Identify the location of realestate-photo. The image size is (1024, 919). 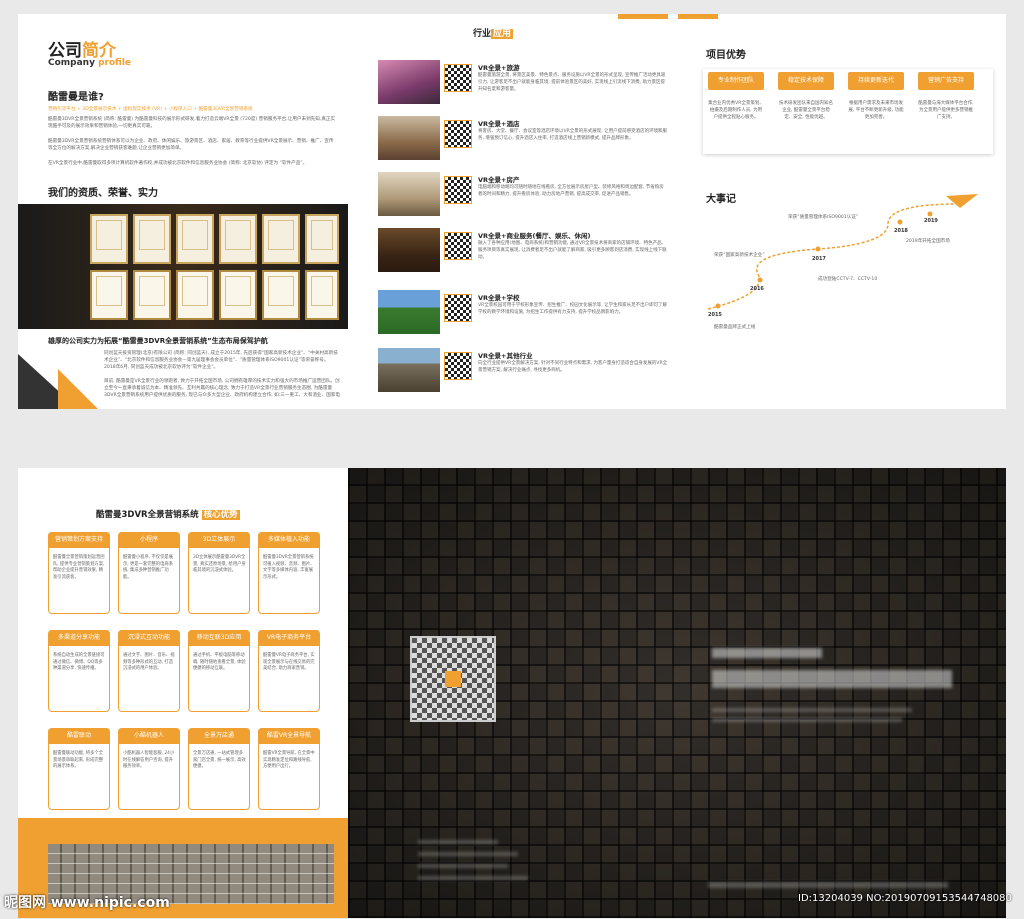
(409, 194).